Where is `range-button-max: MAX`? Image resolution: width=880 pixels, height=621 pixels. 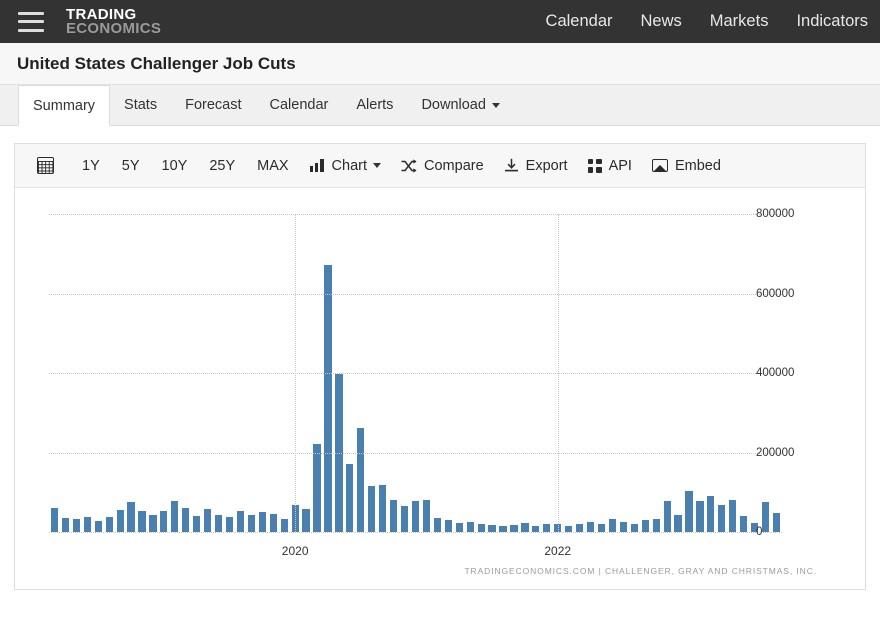
range-button-max: MAX is located at coordinates (272, 166).